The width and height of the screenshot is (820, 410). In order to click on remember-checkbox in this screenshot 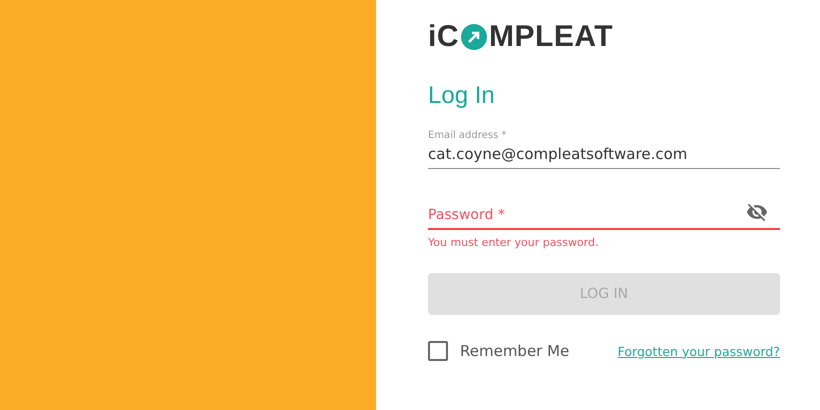, I will do `click(438, 351)`.